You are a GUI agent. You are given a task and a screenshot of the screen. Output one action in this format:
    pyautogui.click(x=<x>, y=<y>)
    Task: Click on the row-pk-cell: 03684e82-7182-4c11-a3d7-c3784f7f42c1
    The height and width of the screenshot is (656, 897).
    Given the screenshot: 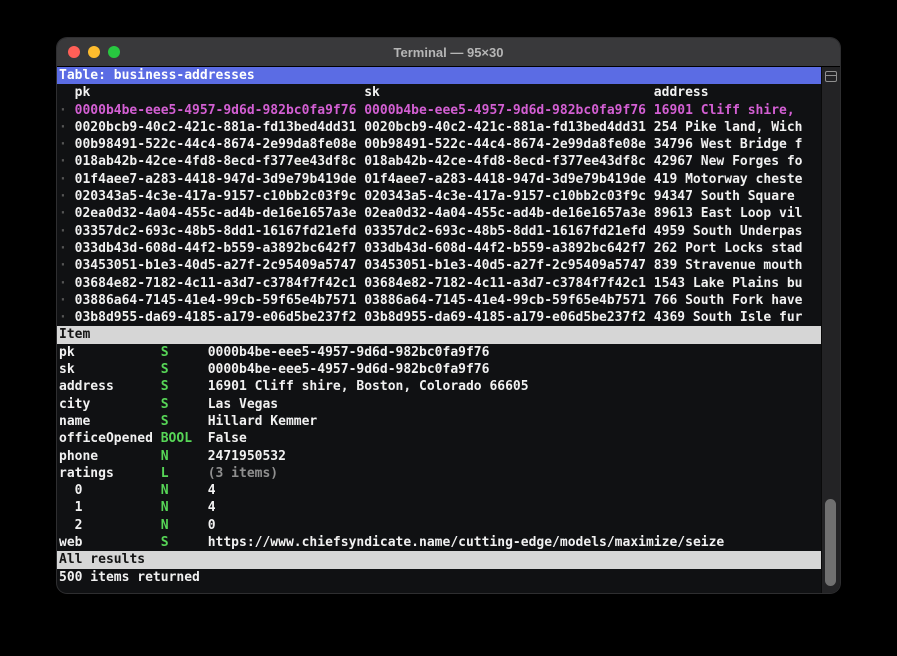 What is the action you would take?
    pyautogui.click(x=215, y=283)
    